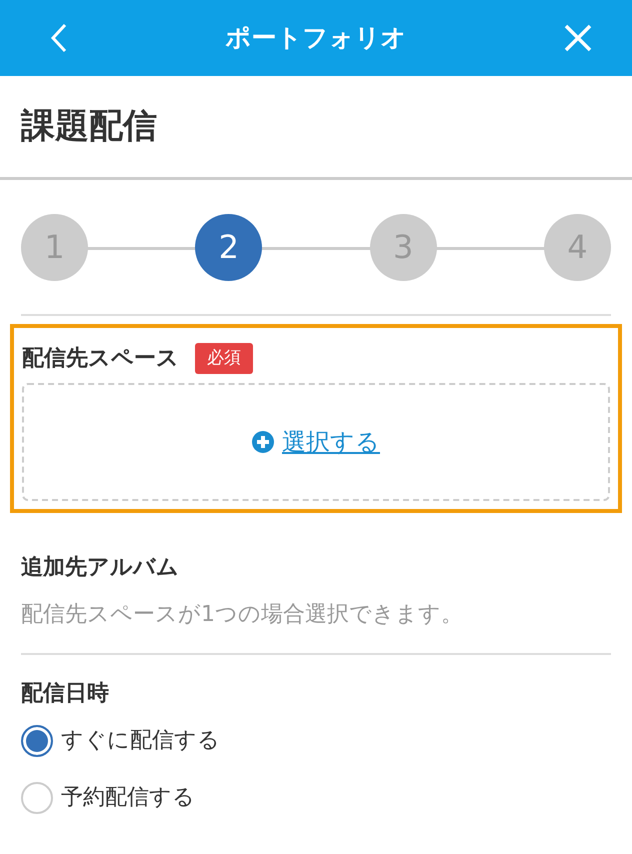 The image size is (632, 854). I want to click on radio-button, so click(37, 740).